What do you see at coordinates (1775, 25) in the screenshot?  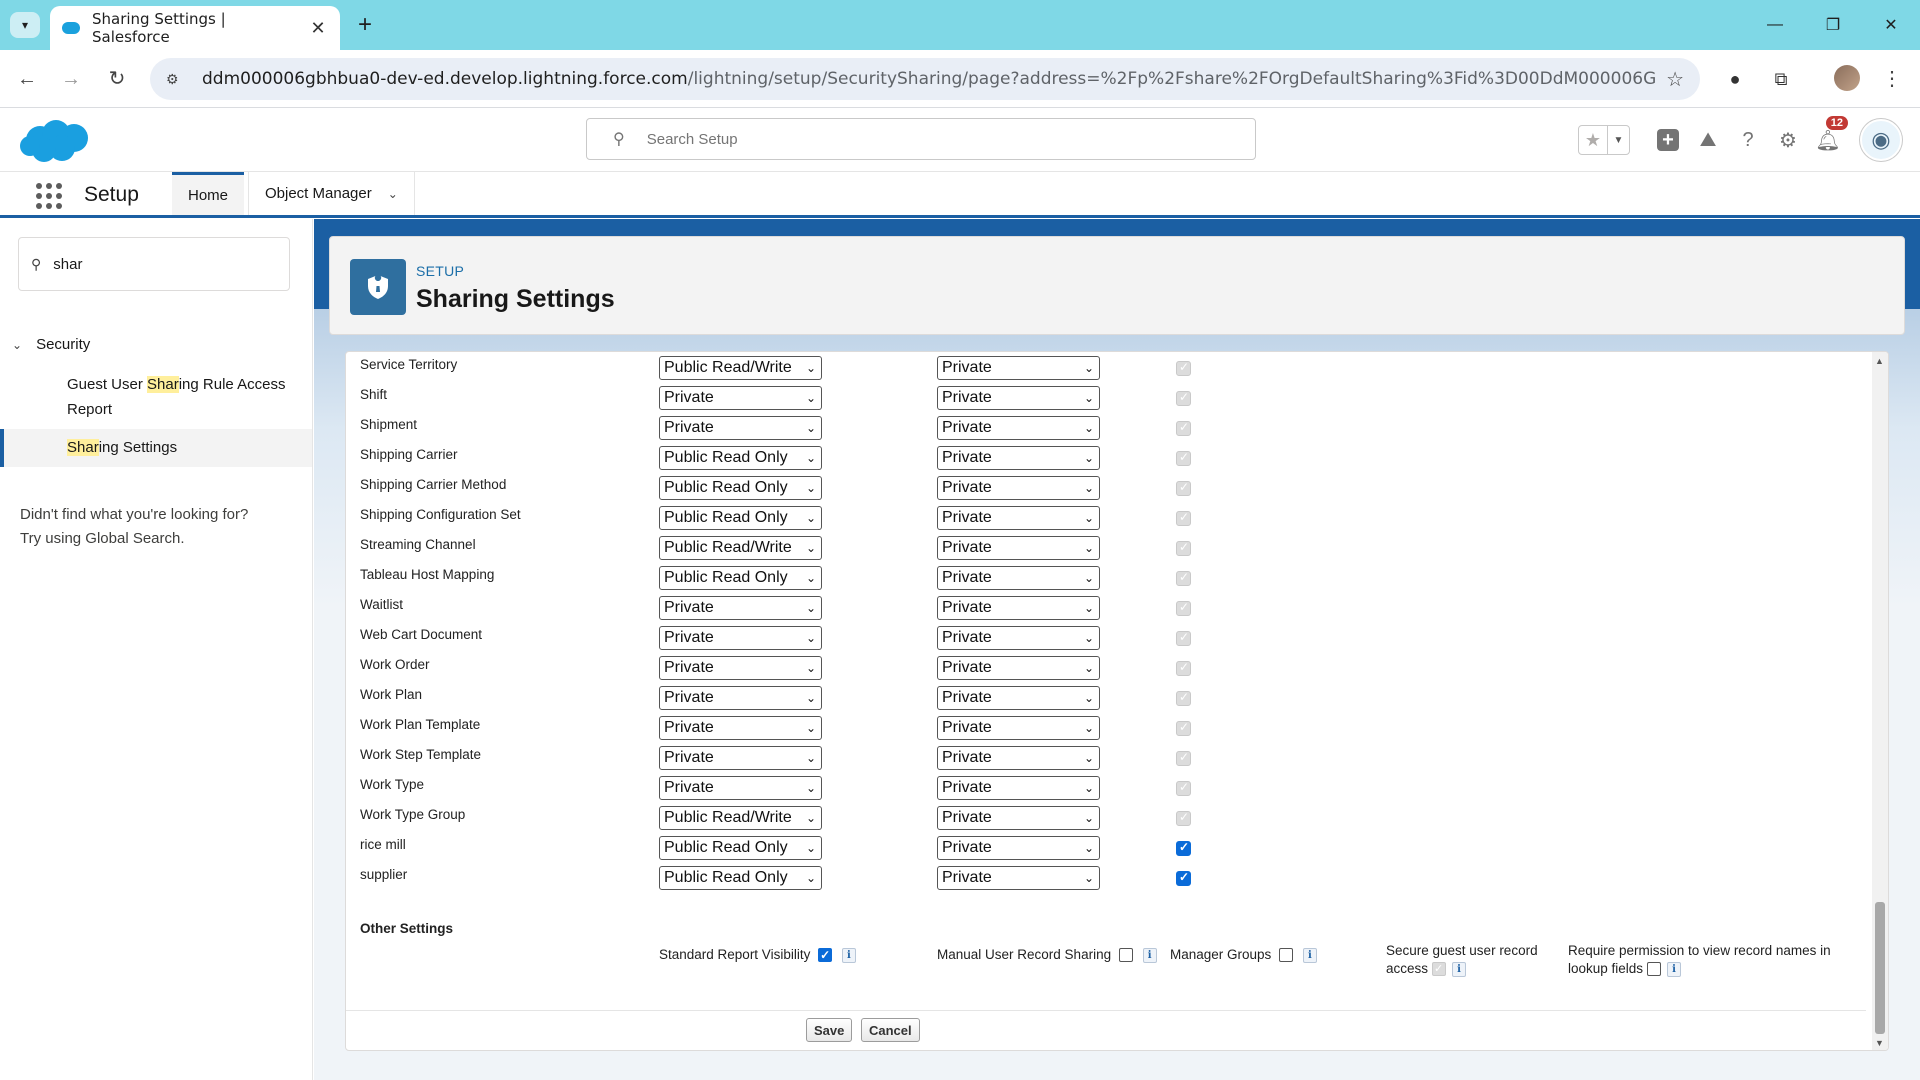 I see `minimize-icon: —` at bounding box center [1775, 25].